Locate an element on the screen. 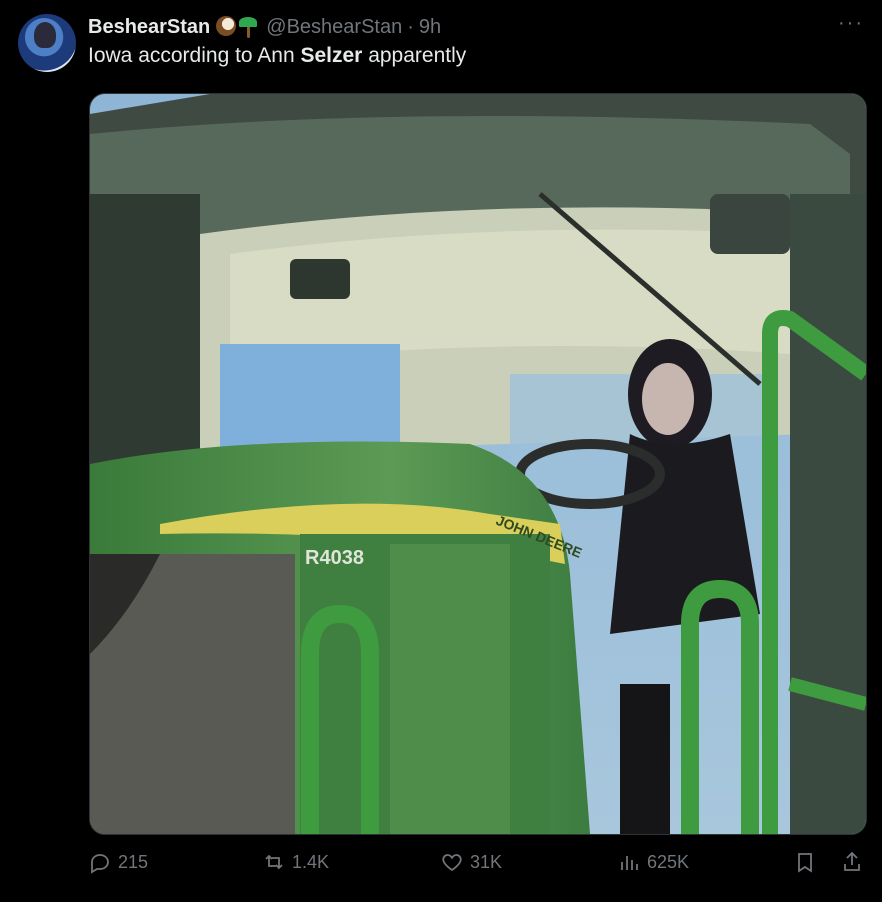 The width and height of the screenshot is (882, 902). palm-tree-icon is located at coordinates (248, 27).